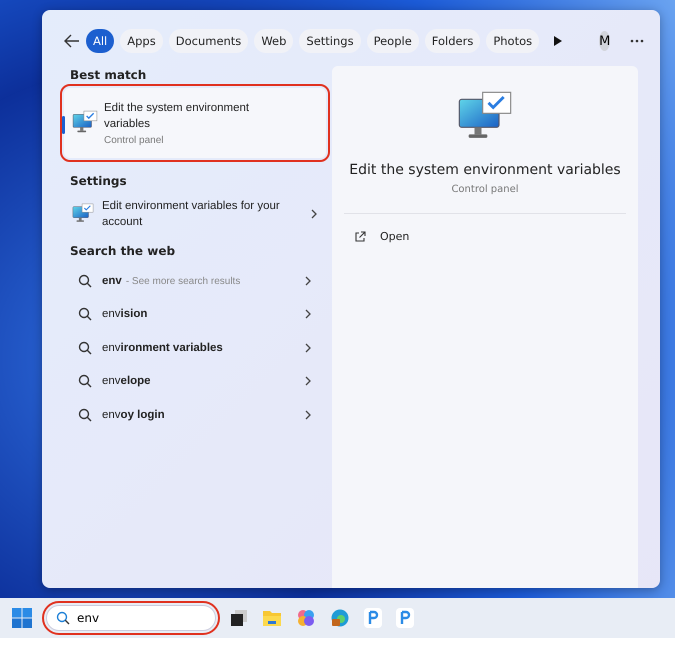  Describe the element at coordinates (177, 116) in the screenshot. I see `result-title: Edit the system environment variables` at that location.